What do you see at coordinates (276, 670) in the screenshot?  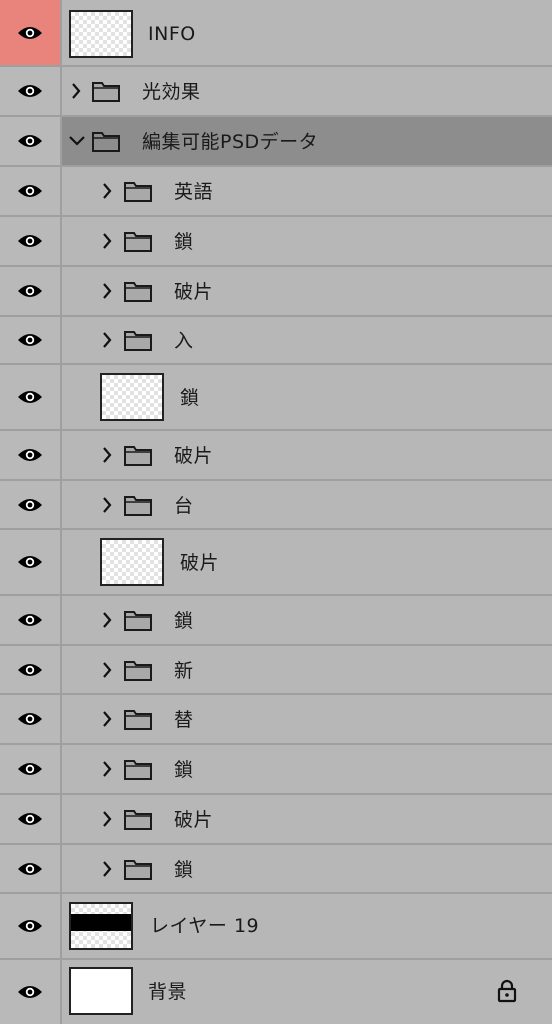 I see `layer-row: 新` at bounding box center [276, 670].